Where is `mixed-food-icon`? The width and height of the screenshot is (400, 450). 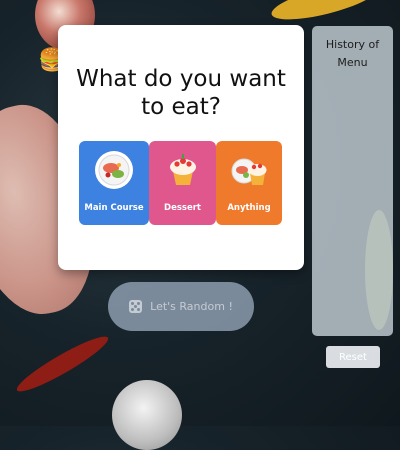
mixed-food-icon is located at coordinates (249, 170).